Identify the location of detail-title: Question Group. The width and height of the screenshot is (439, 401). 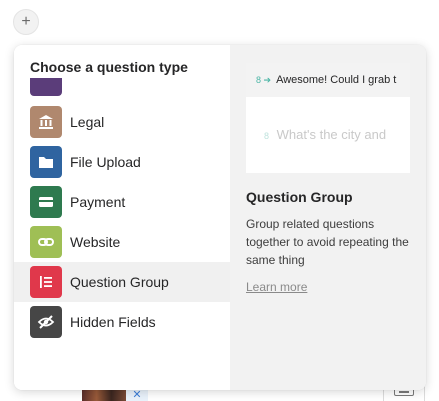
(299, 197).